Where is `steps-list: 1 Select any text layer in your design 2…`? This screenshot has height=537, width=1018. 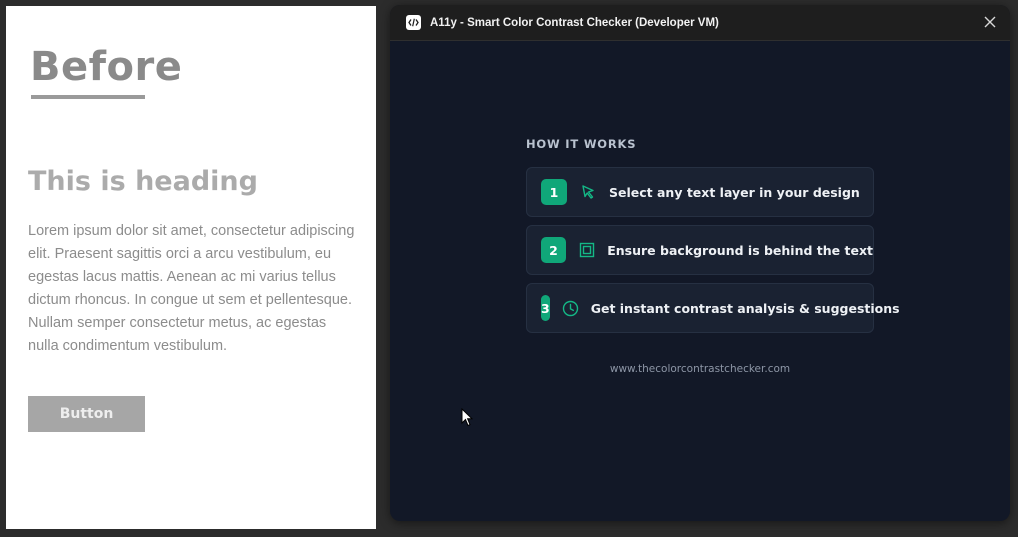
steps-list: 1 Select any text layer in your design 2… is located at coordinates (713, 254).